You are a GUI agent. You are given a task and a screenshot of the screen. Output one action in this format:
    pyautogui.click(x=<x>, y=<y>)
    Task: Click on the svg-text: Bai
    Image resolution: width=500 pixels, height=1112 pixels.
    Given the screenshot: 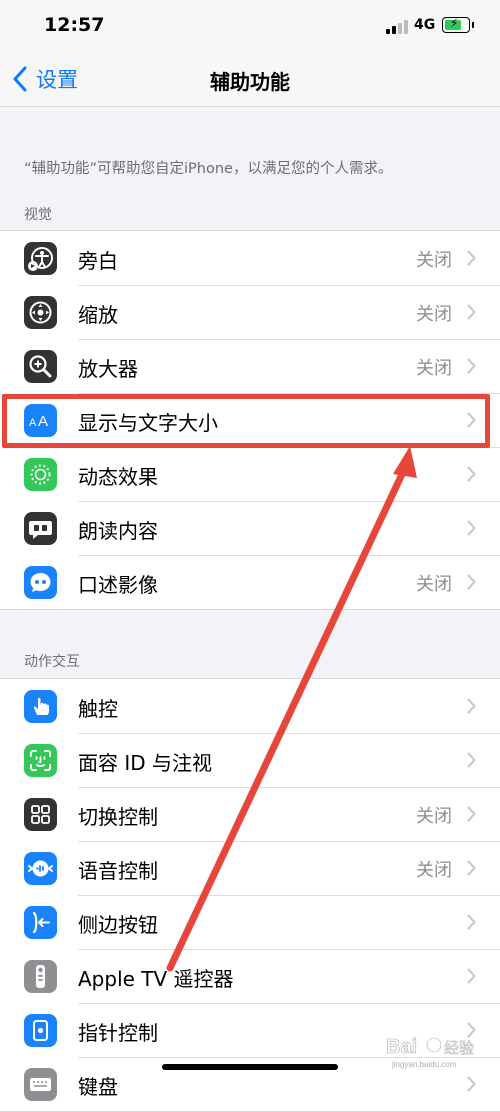 What is the action you would take?
    pyautogui.click(x=401, y=1047)
    